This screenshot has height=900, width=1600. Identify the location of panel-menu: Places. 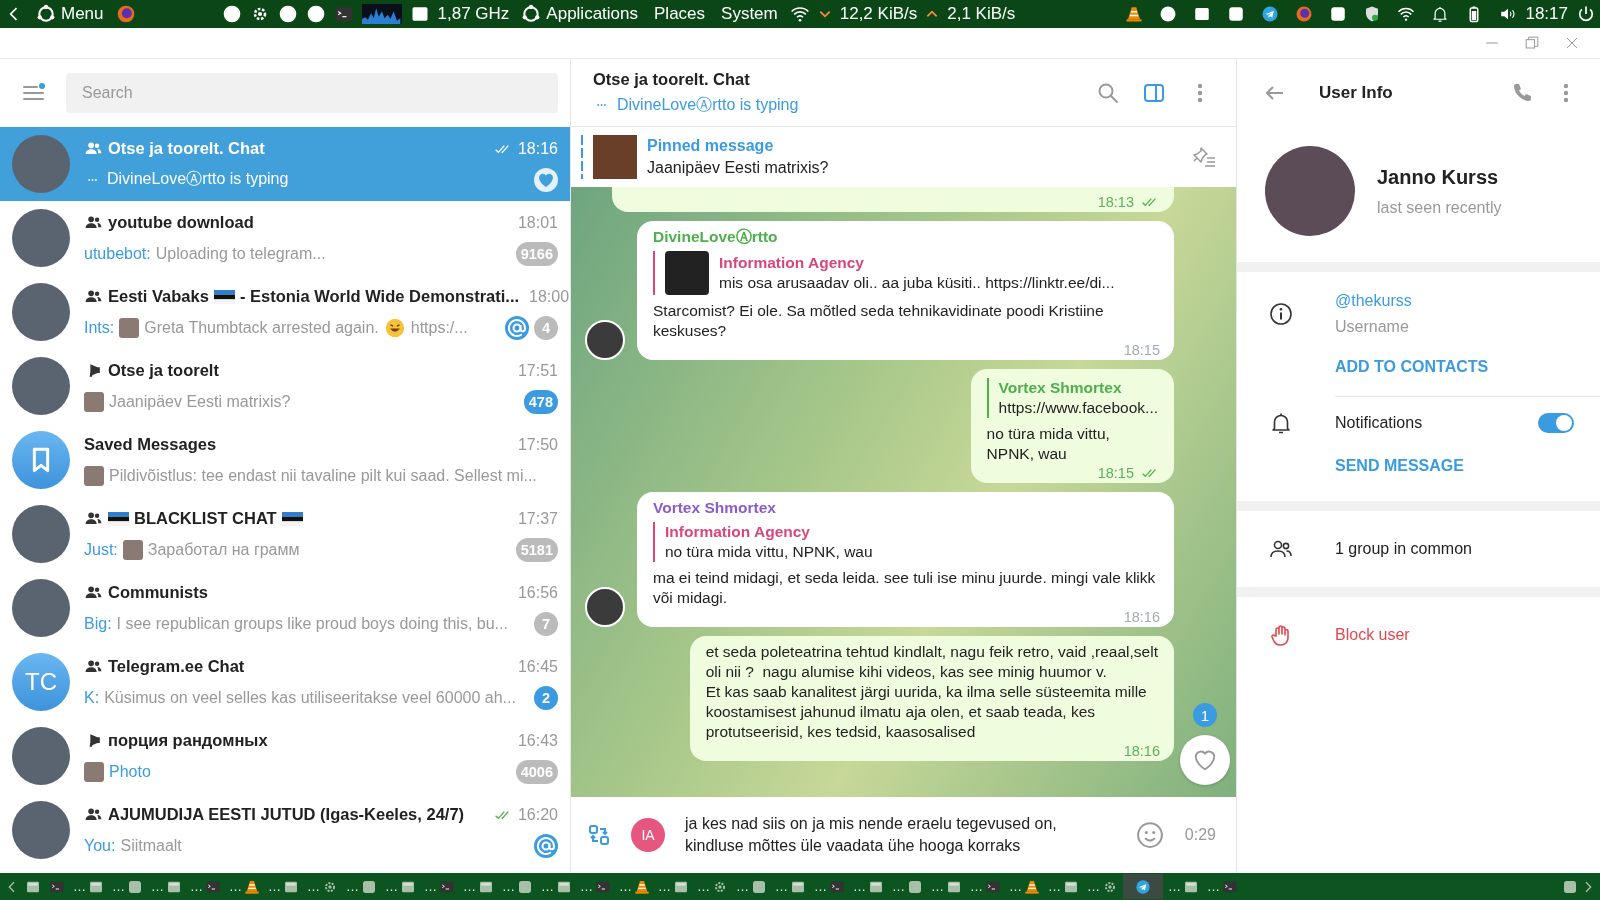
(680, 14).